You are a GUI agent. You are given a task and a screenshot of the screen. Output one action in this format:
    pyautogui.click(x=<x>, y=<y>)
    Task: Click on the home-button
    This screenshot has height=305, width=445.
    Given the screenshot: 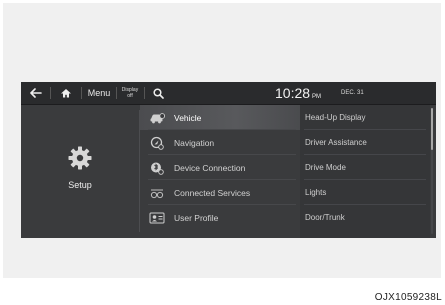 What is the action you would take?
    pyautogui.click(x=66, y=93)
    